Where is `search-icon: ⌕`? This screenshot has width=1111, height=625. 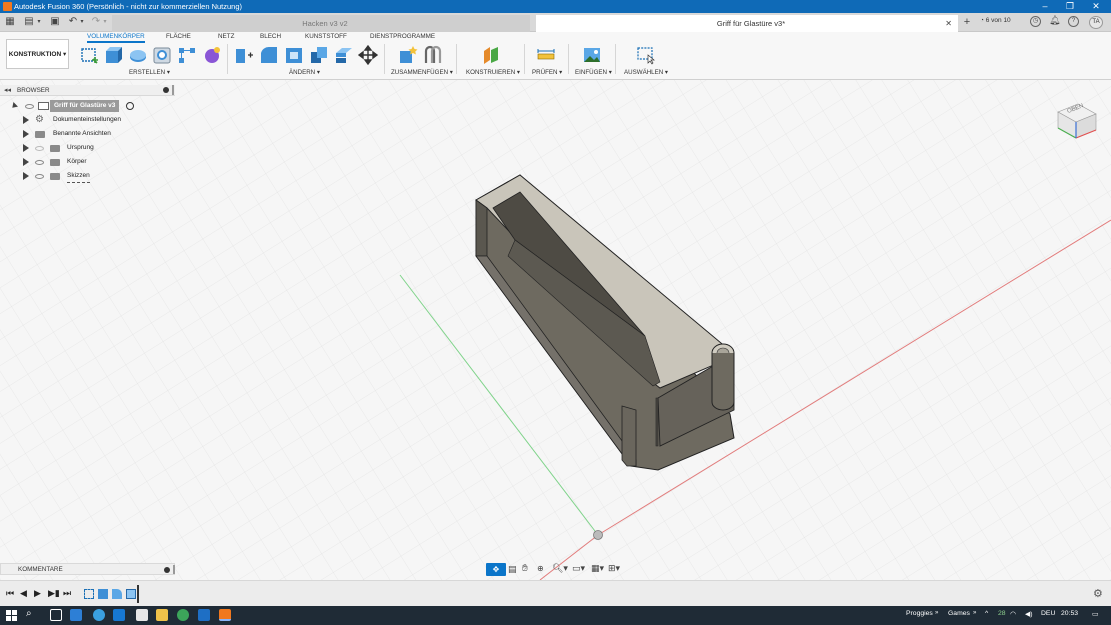
search-icon: ⌕ is located at coordinates (29, 613).